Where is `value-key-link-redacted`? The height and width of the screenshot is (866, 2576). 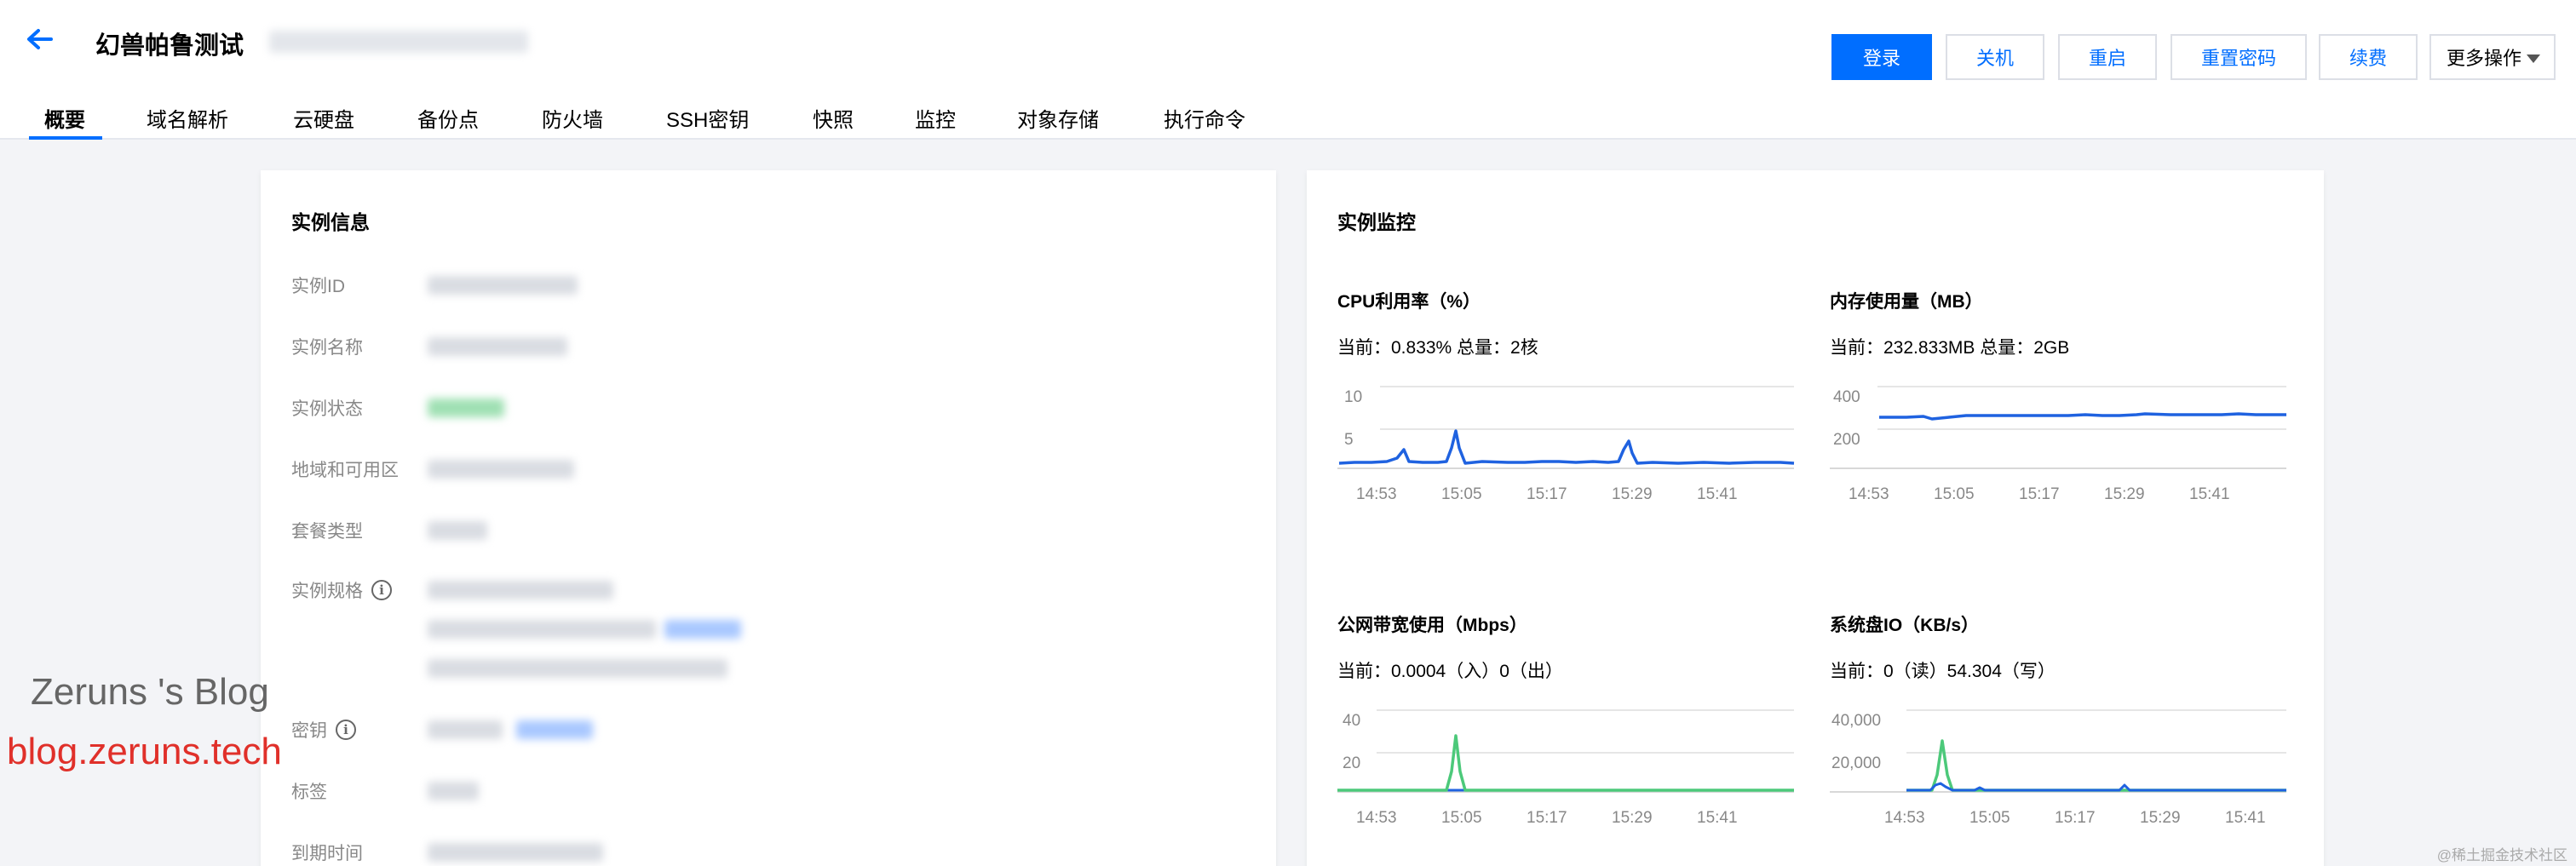
value-key-link-redacted is located at coordinates (555, 730).